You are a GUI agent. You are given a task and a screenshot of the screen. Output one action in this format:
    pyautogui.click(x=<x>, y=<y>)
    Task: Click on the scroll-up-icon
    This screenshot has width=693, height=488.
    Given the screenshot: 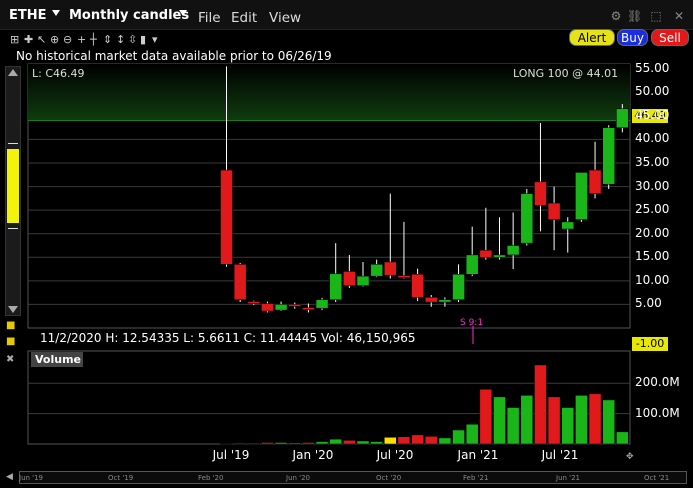 What is the action you would take?
    pyautogui.click(x=13, y=72)
    